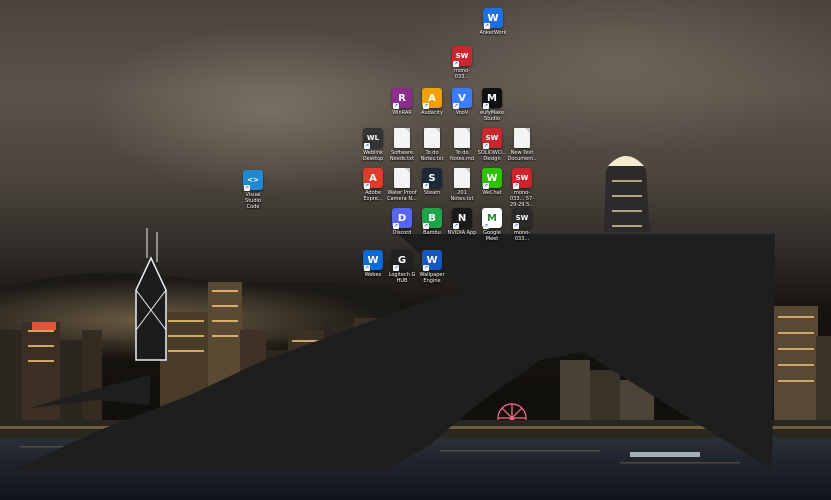 The width and height of the screenshot is (831, 500). What do you see at coordinates (402, 278) in the screenshot?
I see `desktop-icon-label: Logitech G HUB` at bounding box center [402, 278].